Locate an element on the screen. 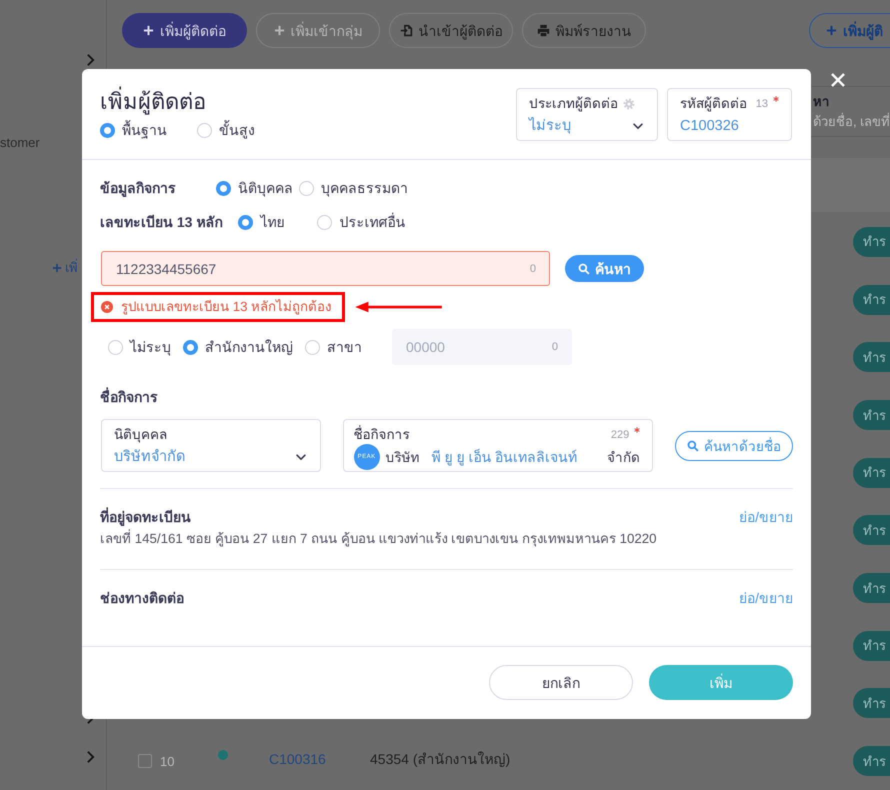 This screenshot has height=790, width=890. section-label: ชื่อกิจการ is located at coordinates (129, 397).